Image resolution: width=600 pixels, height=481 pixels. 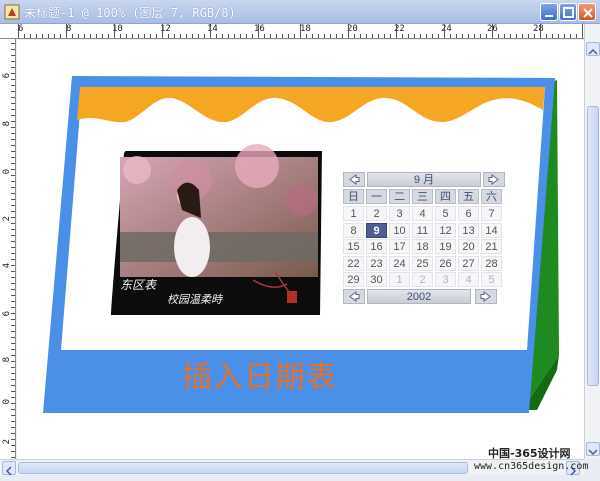 I want to click on close-button, so click(x=587, y=12).